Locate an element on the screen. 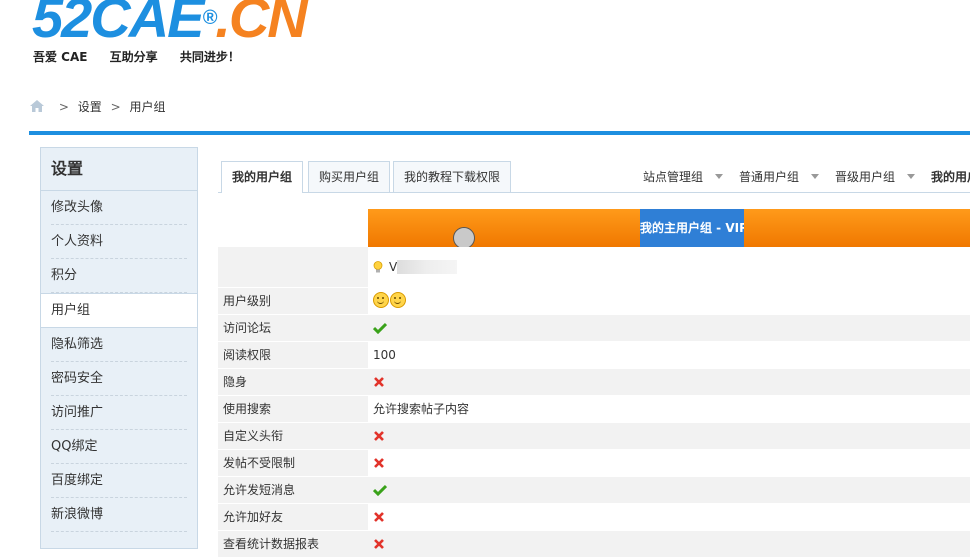  group-mine: 我的用户 is located at coordinates (950, 176).